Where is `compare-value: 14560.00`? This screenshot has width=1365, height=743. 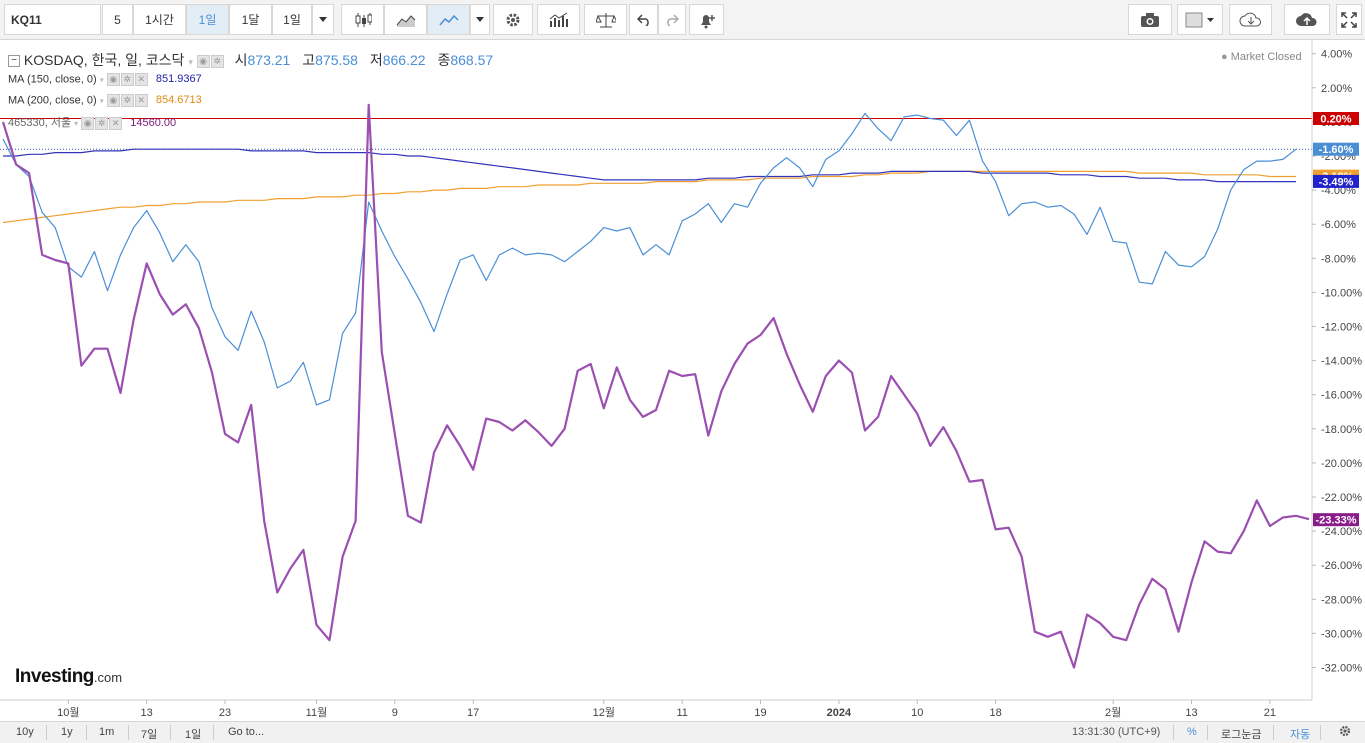
compare-value: 14560.00 is located at coordinates (153, 123).